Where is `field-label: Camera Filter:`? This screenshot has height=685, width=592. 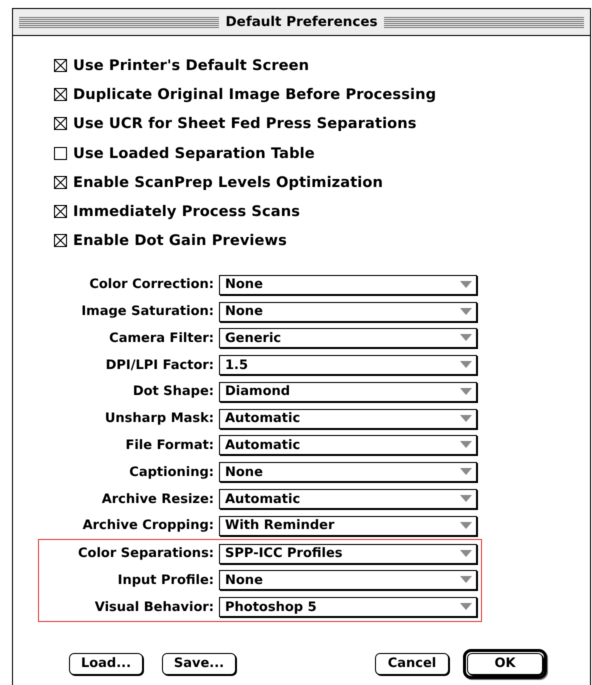
field-label: Camera Filter: is located at coordinates (161, 338).